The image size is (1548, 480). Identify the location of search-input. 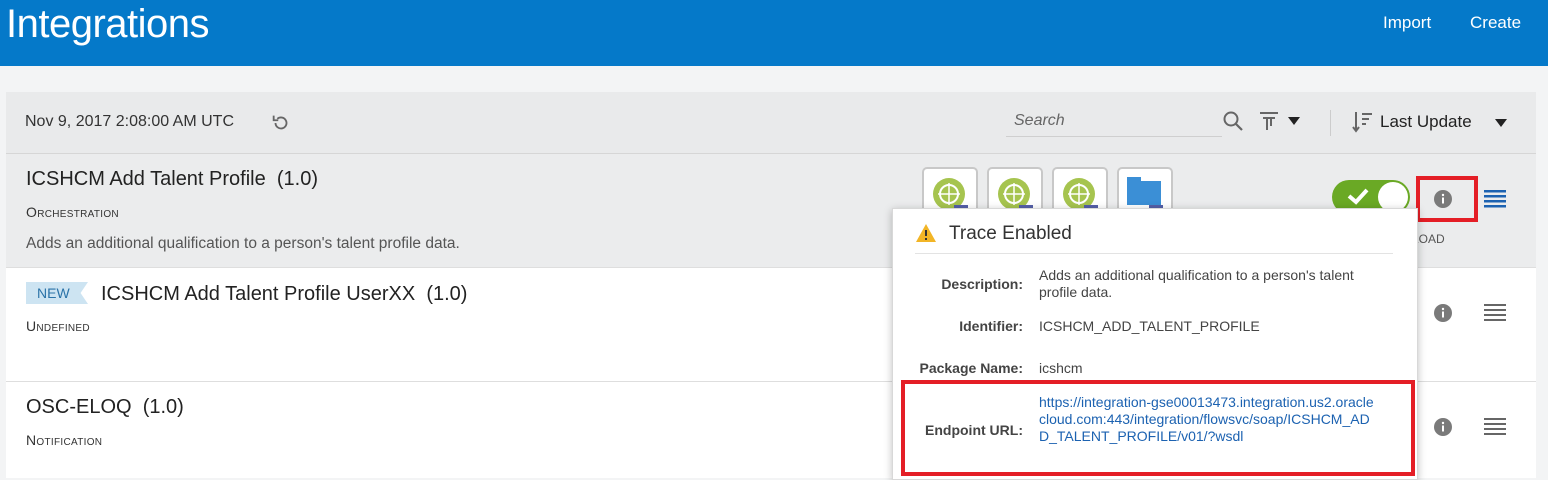
(1114, 121).